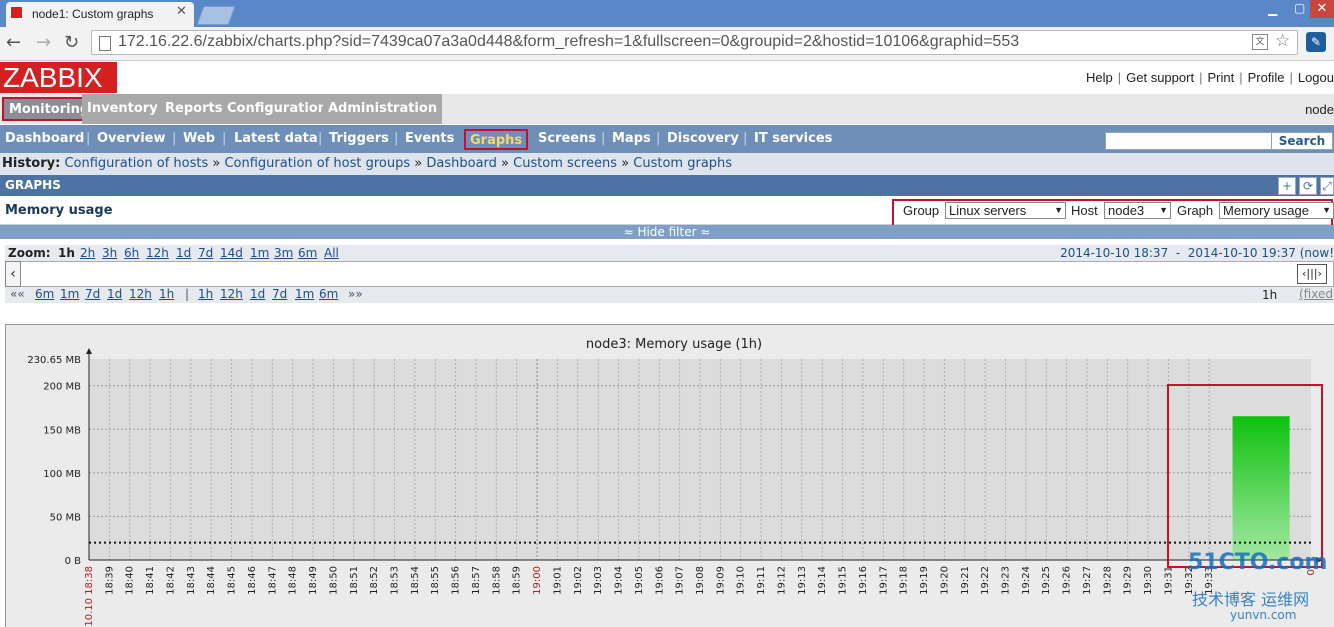 The width and height of the screenshot is (1334, 627). Describe the element at coordinates (140, 294) in the screenshot. I see `nav-back-12h: 12h` at that location.